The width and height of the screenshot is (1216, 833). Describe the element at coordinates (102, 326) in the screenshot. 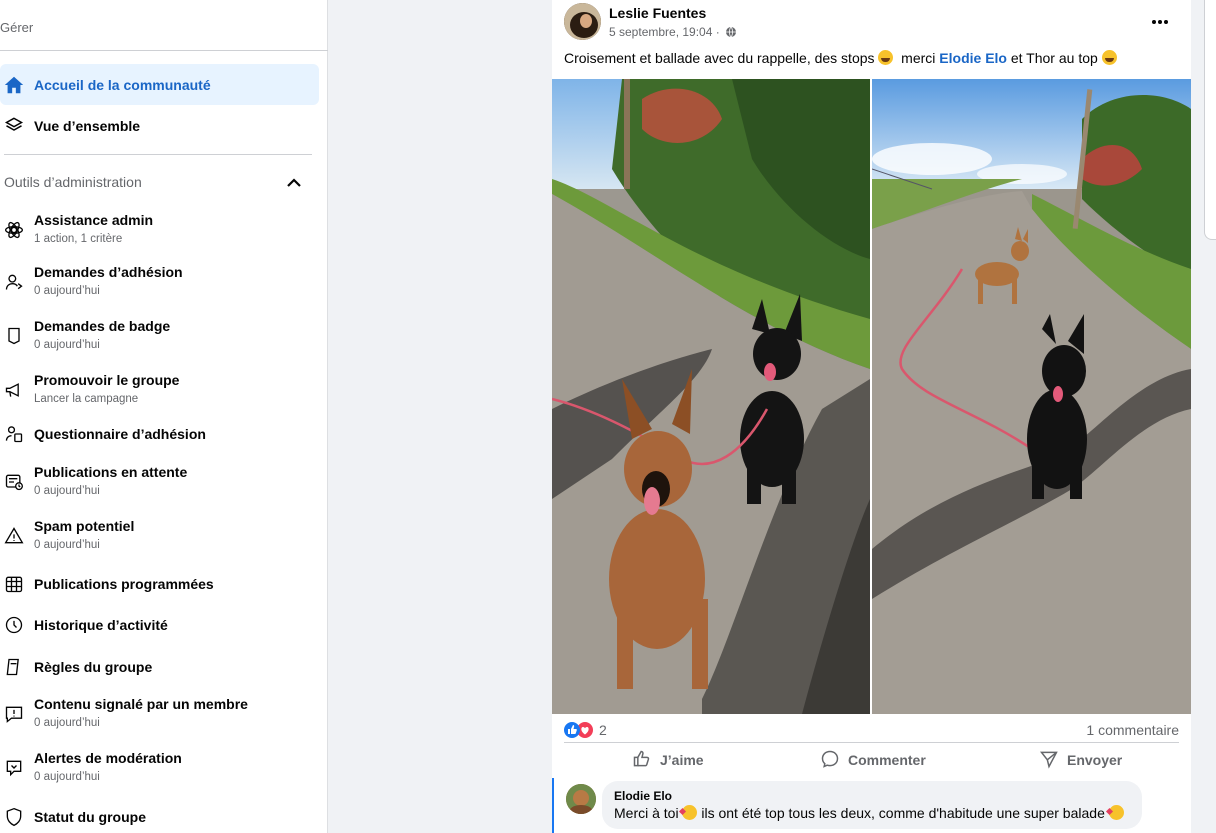

I see `sidebar-item-label: Demandes de badge` at that location.